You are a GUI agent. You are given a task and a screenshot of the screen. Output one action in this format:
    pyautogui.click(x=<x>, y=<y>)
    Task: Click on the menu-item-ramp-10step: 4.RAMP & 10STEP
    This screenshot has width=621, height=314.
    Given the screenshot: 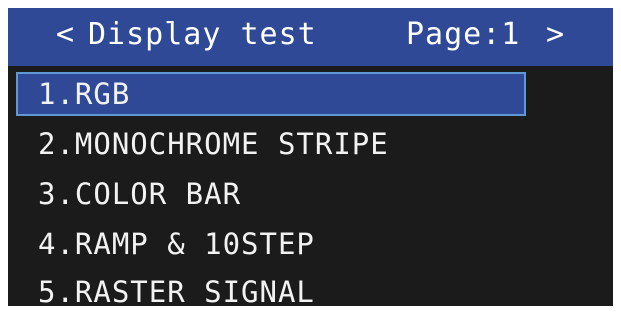 What is the action you would take?
    pyautogui.click(x=271, y=244)
    